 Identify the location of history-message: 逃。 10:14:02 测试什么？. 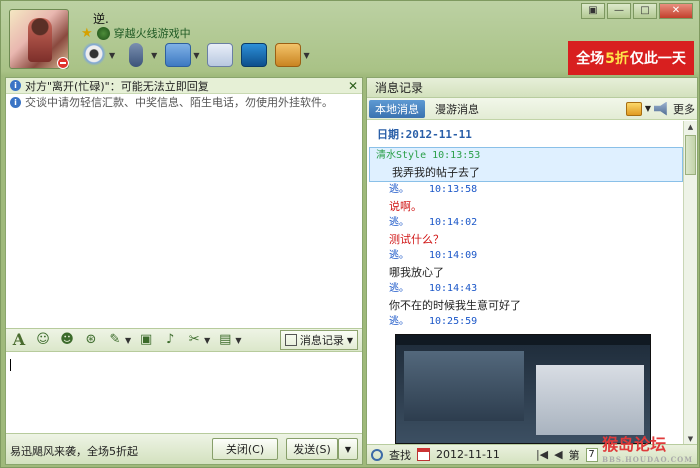
(525, 231).